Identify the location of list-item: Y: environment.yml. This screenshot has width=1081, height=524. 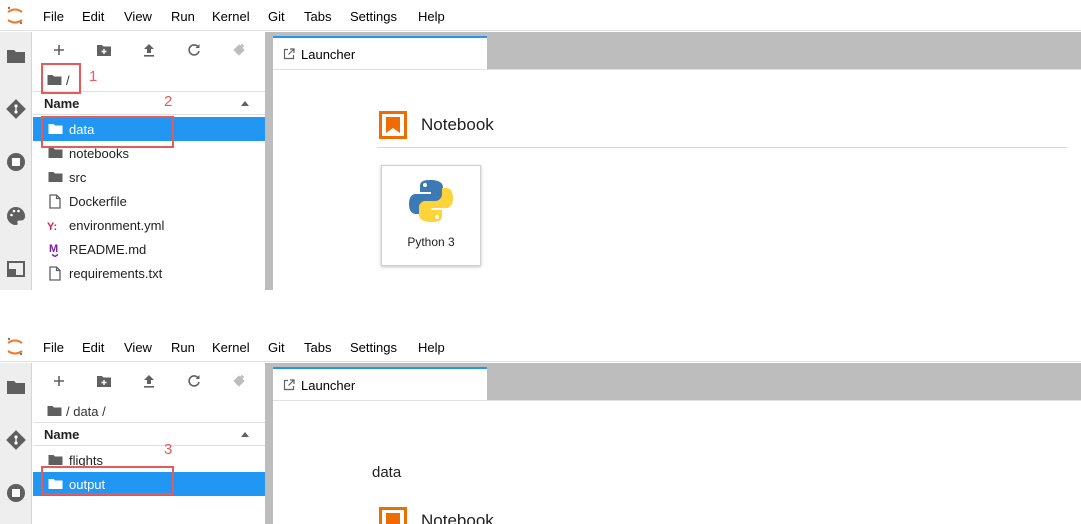
(149, 225).